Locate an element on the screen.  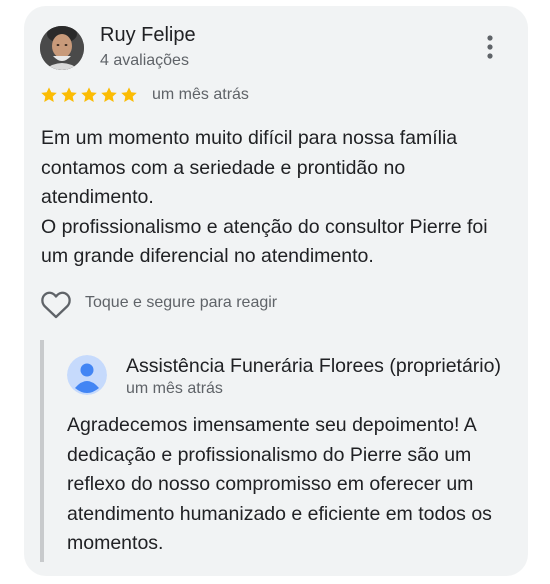
star-rating is located at coordinates (89, 95).